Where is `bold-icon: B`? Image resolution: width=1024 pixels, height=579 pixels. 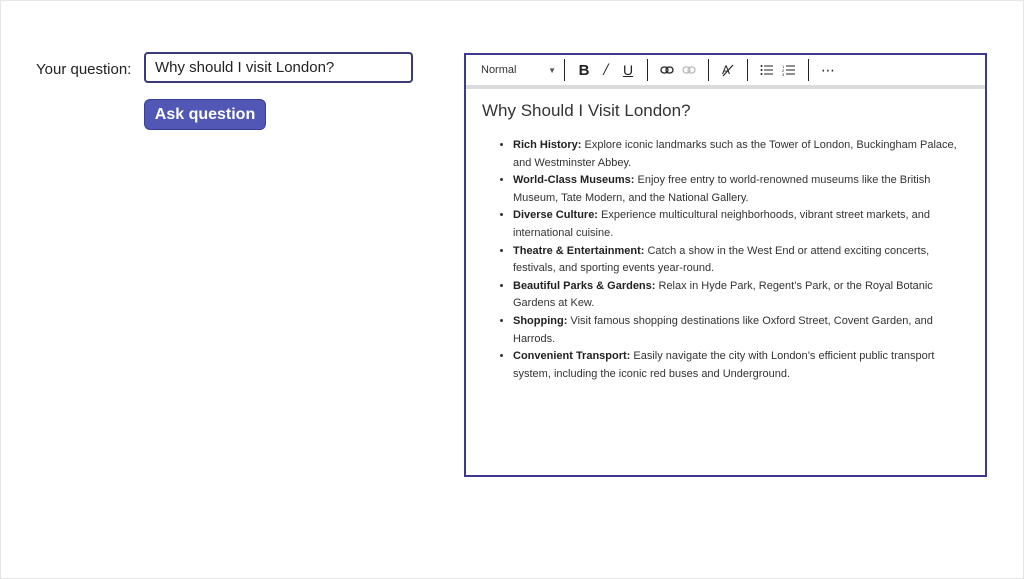
bold-icon: B is located at coordinates (584, 70).